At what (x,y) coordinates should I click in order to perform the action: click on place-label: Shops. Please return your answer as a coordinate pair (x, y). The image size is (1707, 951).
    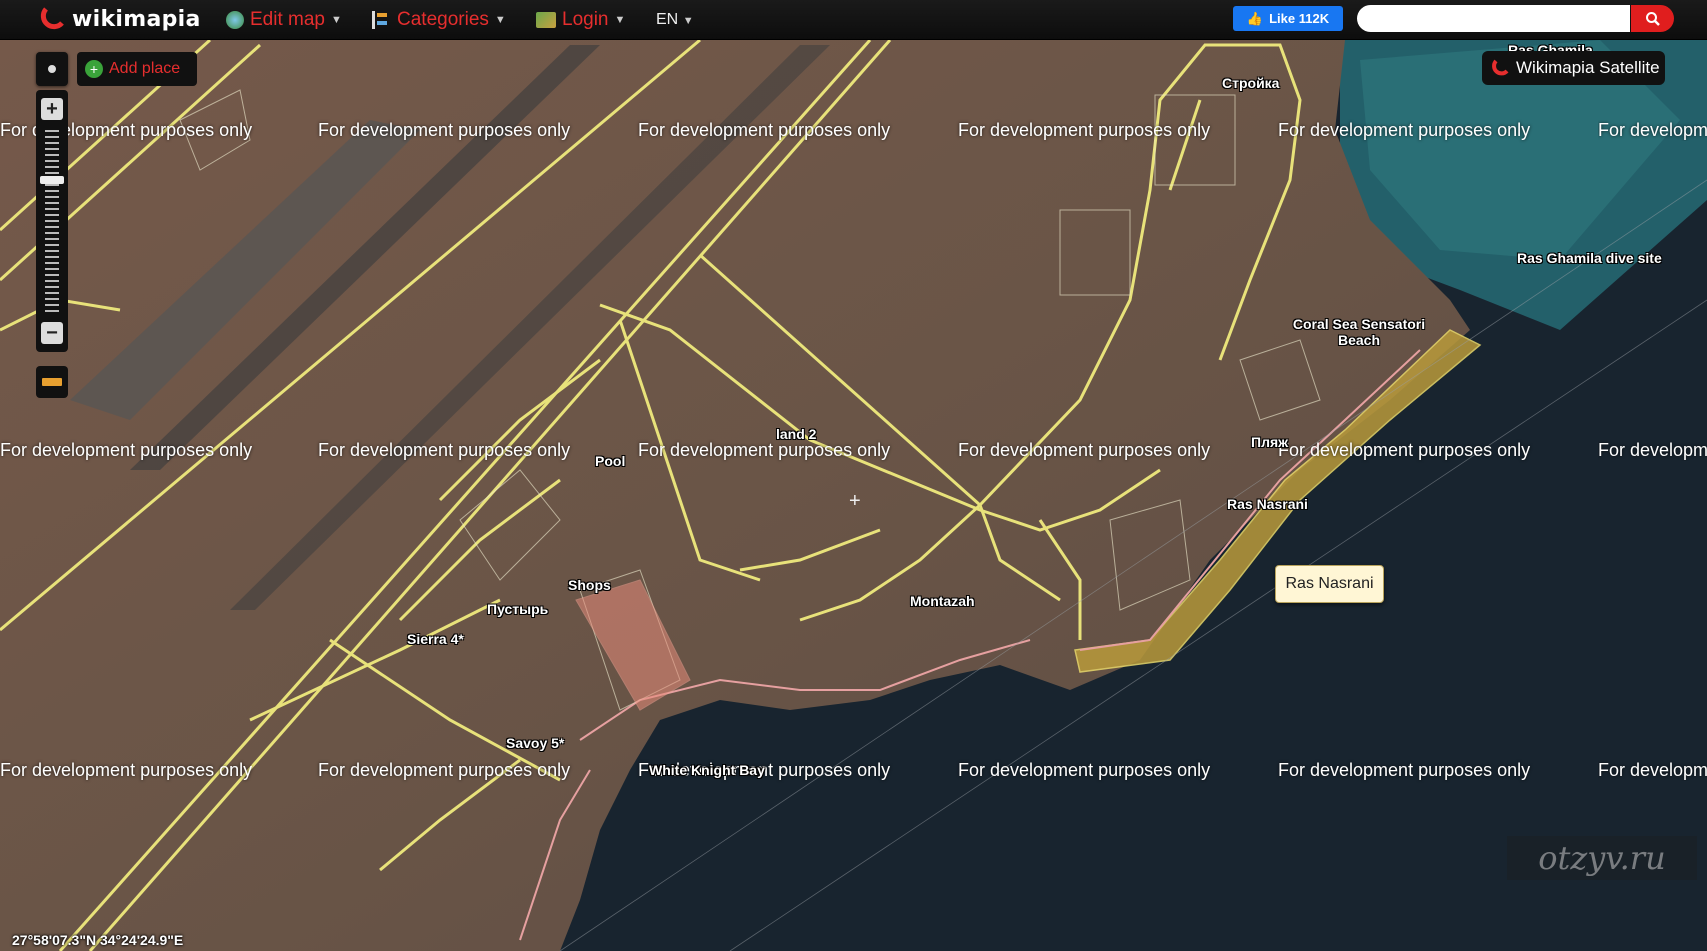
    Looking at the image, I should click on (589, 585).